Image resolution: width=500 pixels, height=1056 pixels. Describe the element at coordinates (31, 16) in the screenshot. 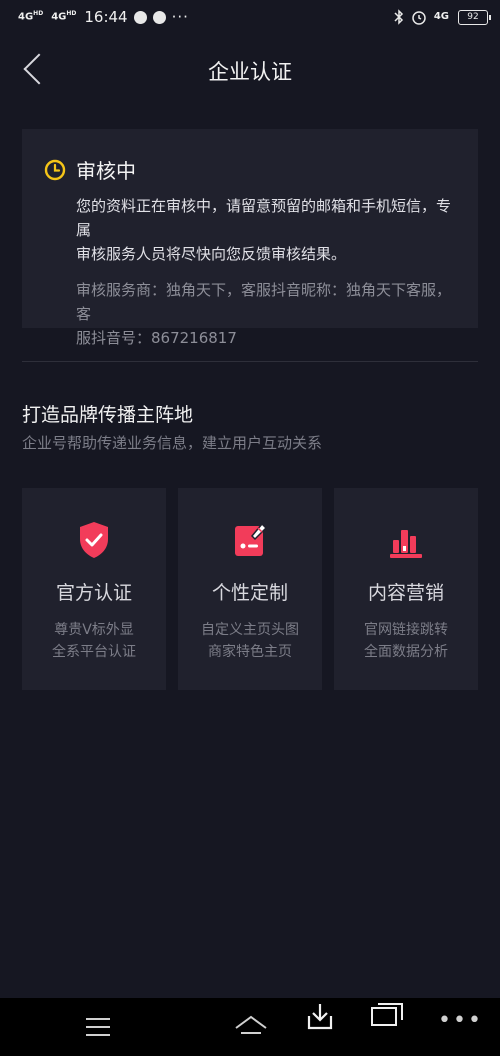

I see `signal-indicator-1: 4GHD` at that location.